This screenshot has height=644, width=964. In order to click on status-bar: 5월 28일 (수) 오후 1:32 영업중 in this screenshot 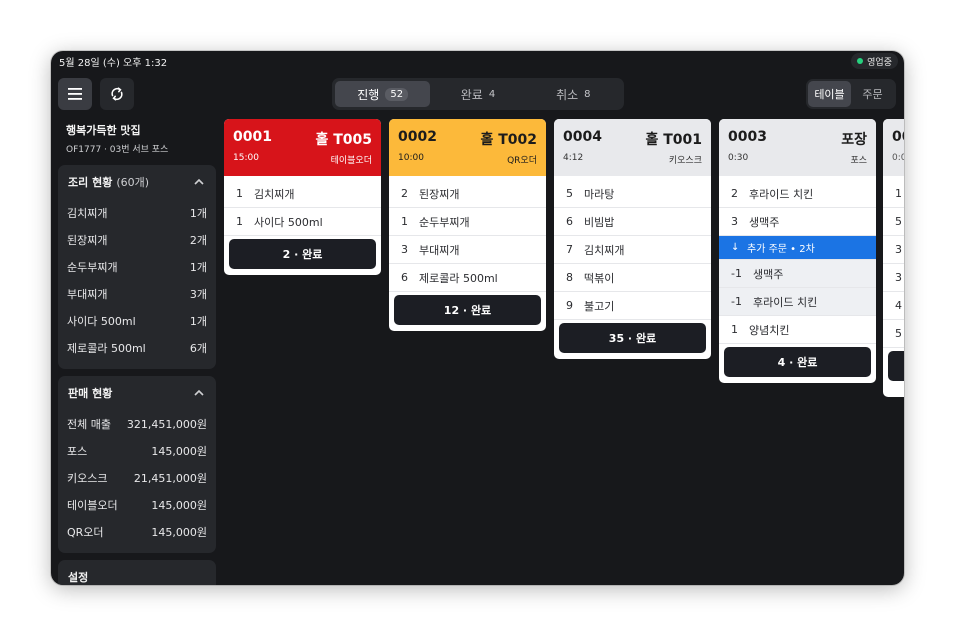, I will do `click(477, 61)`.